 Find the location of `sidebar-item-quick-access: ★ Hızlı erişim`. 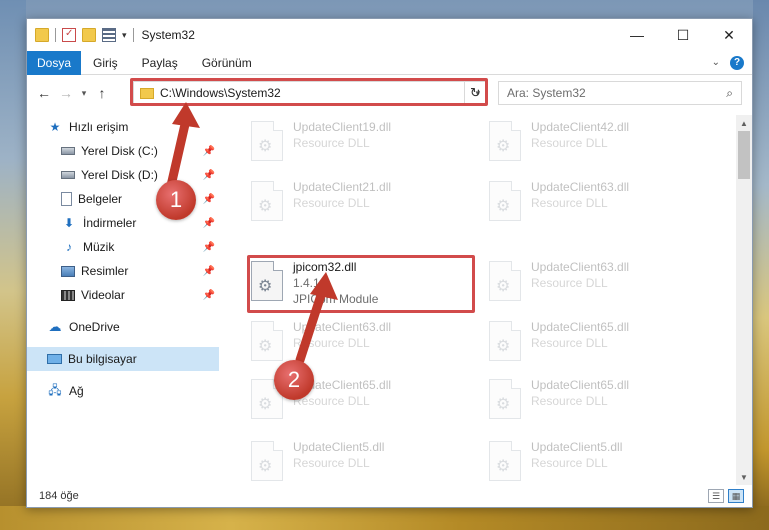

sidebar-item-quick-access: ★ Hızlı erişim is located at coordinates (123, 127).